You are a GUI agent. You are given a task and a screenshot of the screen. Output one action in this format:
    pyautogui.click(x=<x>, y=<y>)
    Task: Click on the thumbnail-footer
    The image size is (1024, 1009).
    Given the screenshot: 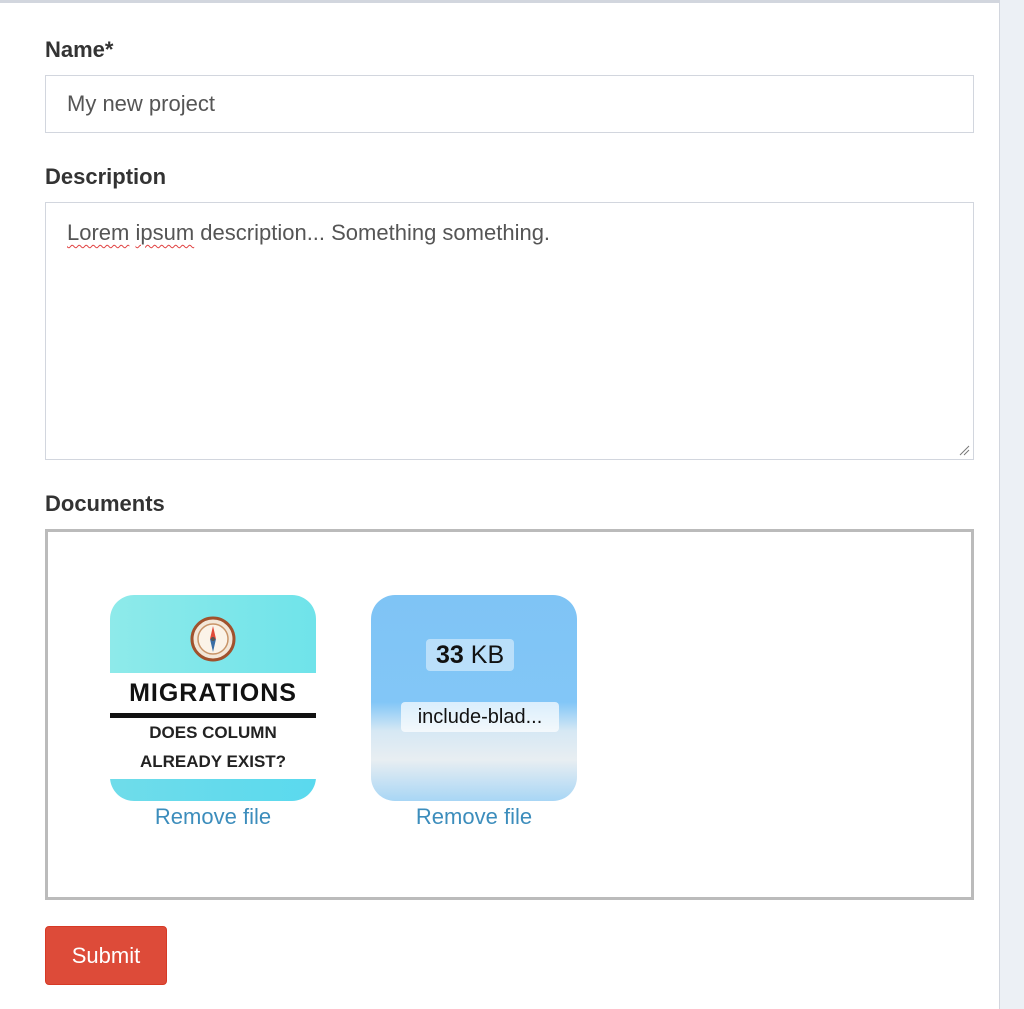 What is the action you would take?
    pyautogui.click(x=213, y=790)
    